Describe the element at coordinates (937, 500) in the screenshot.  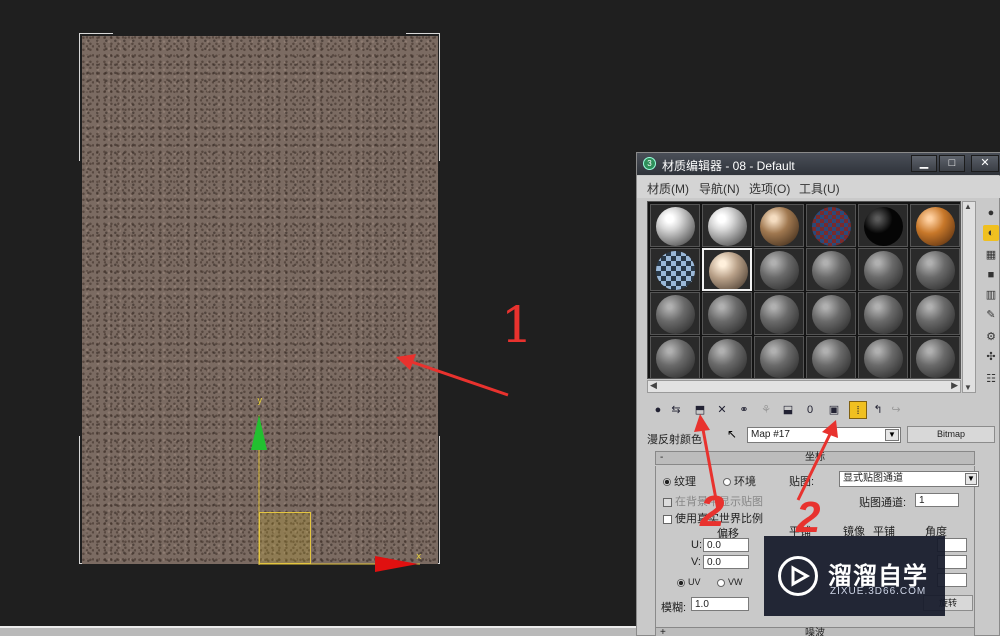
I see `map-channel-spinner: 1` at that location.